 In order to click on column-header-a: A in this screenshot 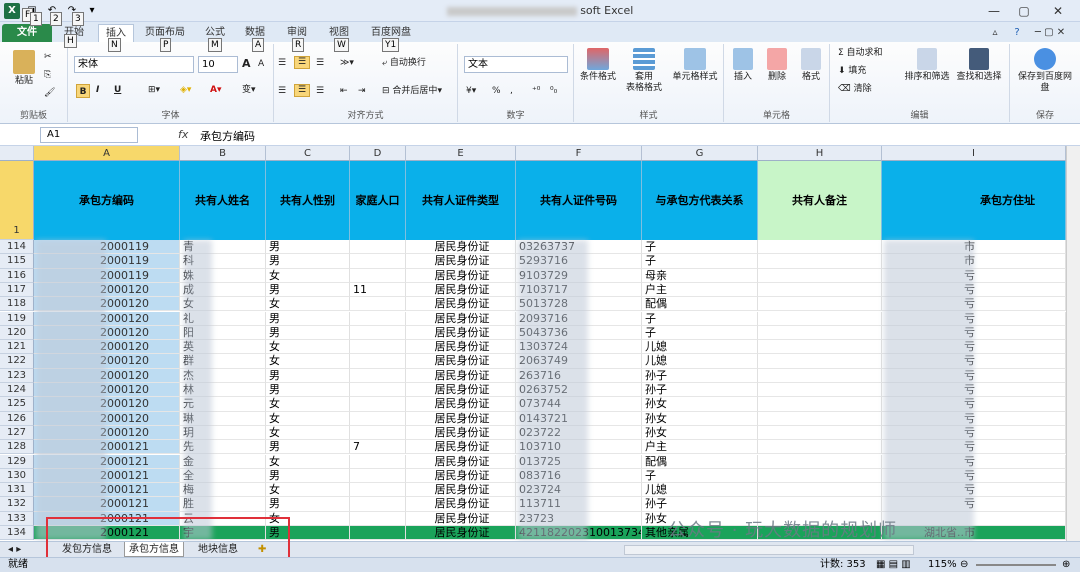, I will do `click(107, 153)`.